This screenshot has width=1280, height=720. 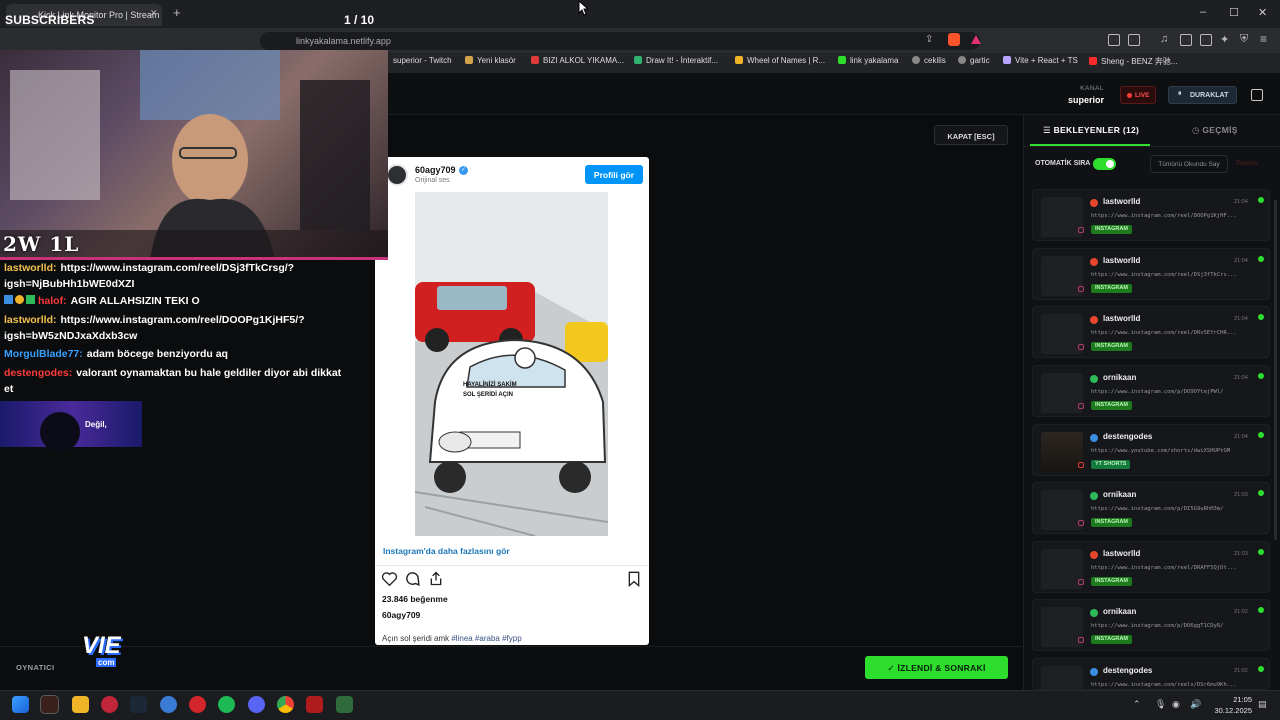 What do you see at coordinates (1160, 704) in the screenshot?
I see `mic-icon: 🎙` at bounding box center [1160, 704].